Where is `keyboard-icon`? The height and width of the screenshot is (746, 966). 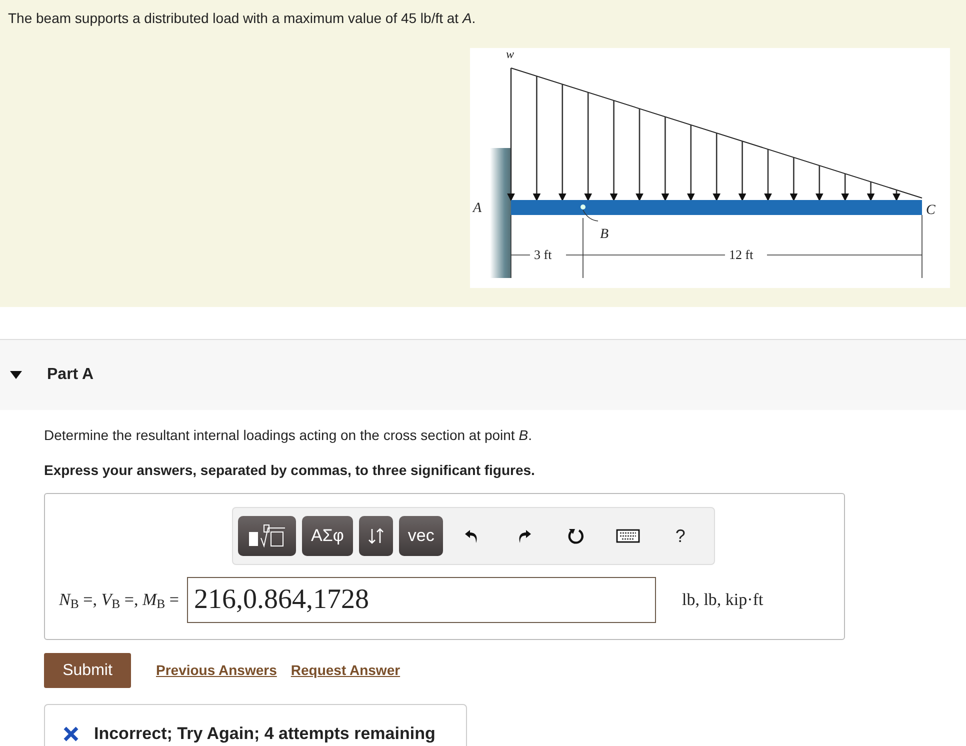 keyboard-icon is located at coordinates (628, 536).